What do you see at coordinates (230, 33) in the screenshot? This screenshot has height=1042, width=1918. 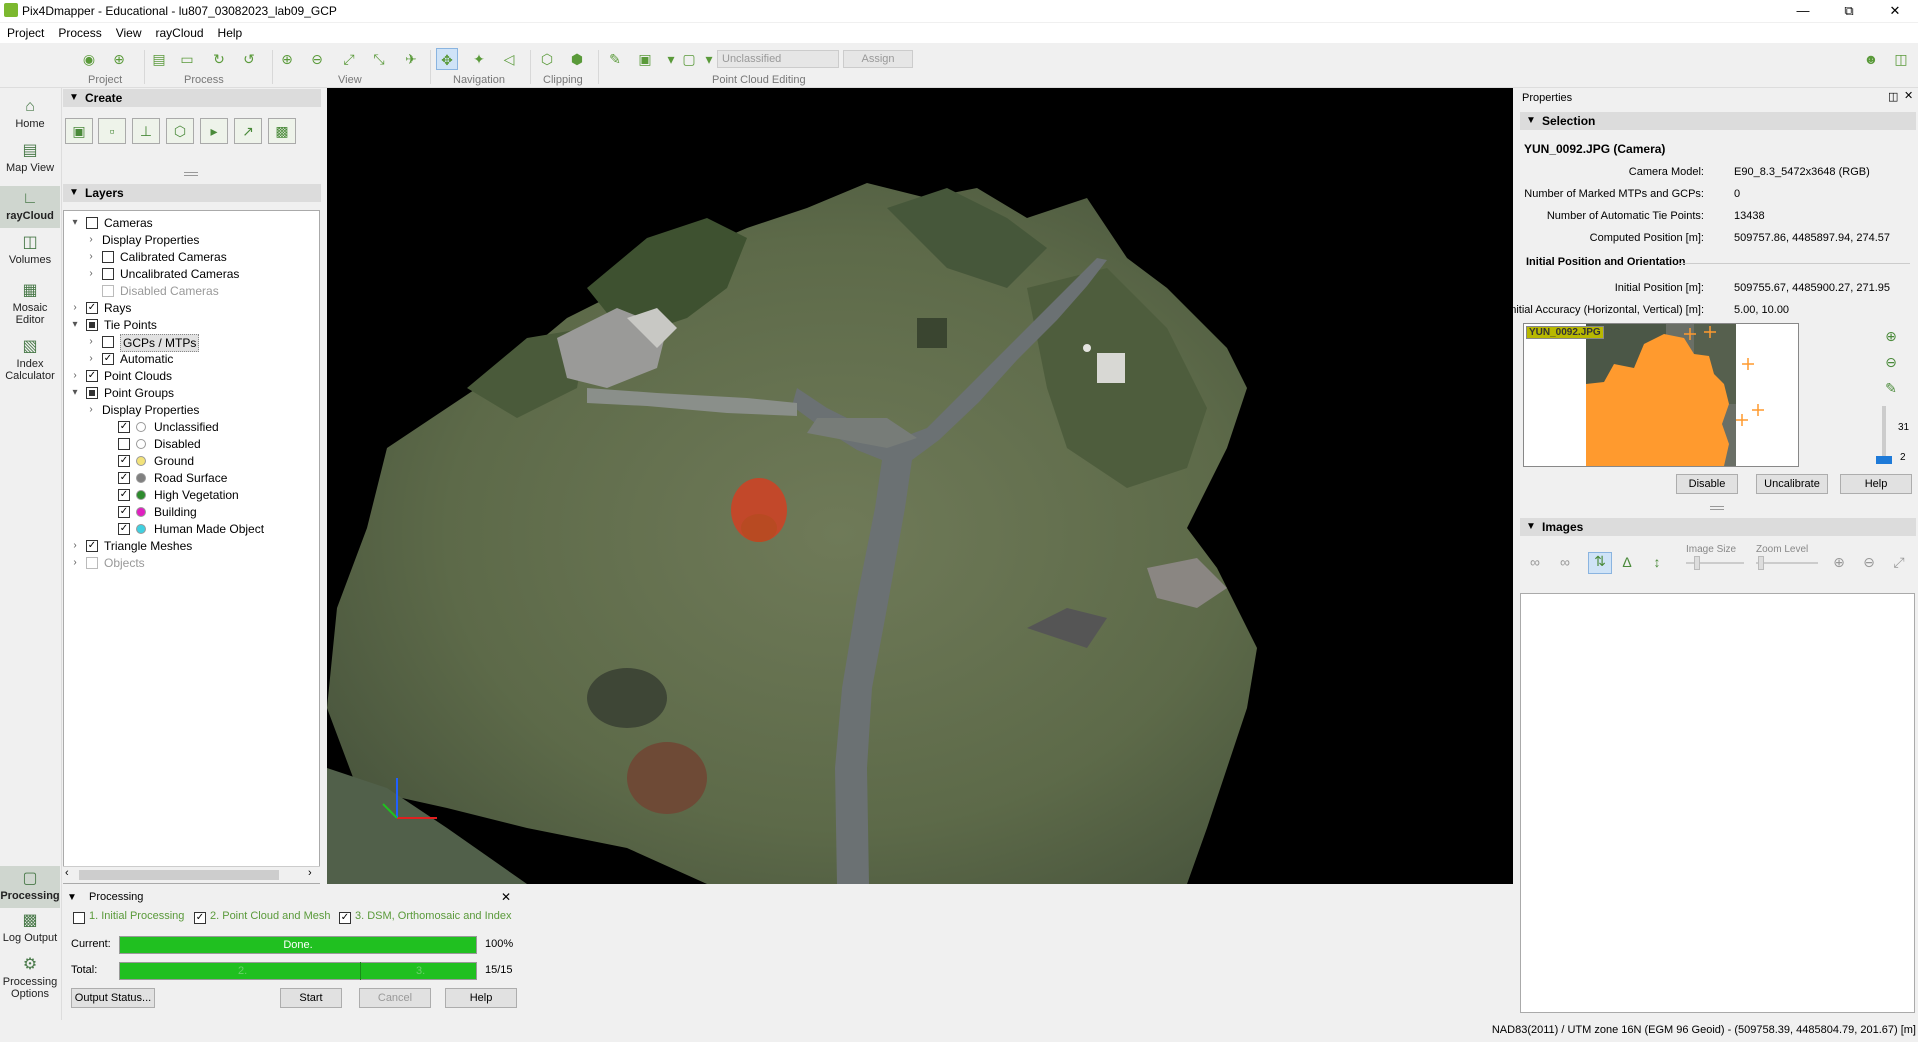 I see `menu-help: Help` at bounding box center [230, 33].